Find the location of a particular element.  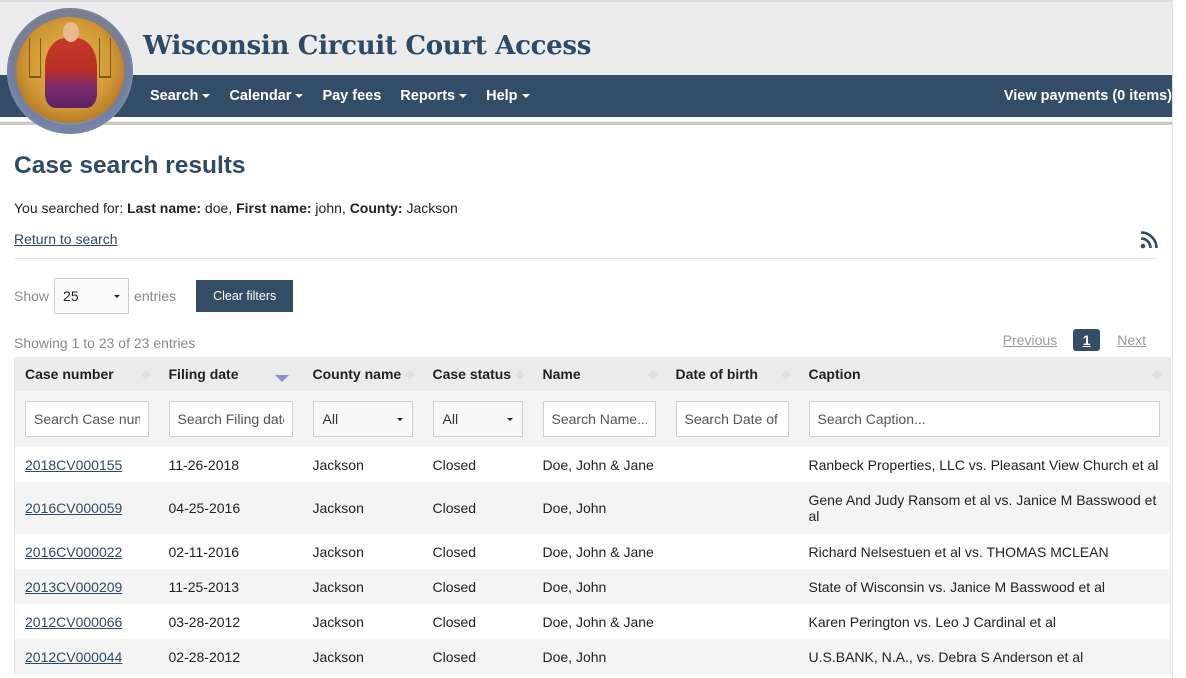

column-header-date-of-birth: Date of birth is located at coordinates (732, 374).